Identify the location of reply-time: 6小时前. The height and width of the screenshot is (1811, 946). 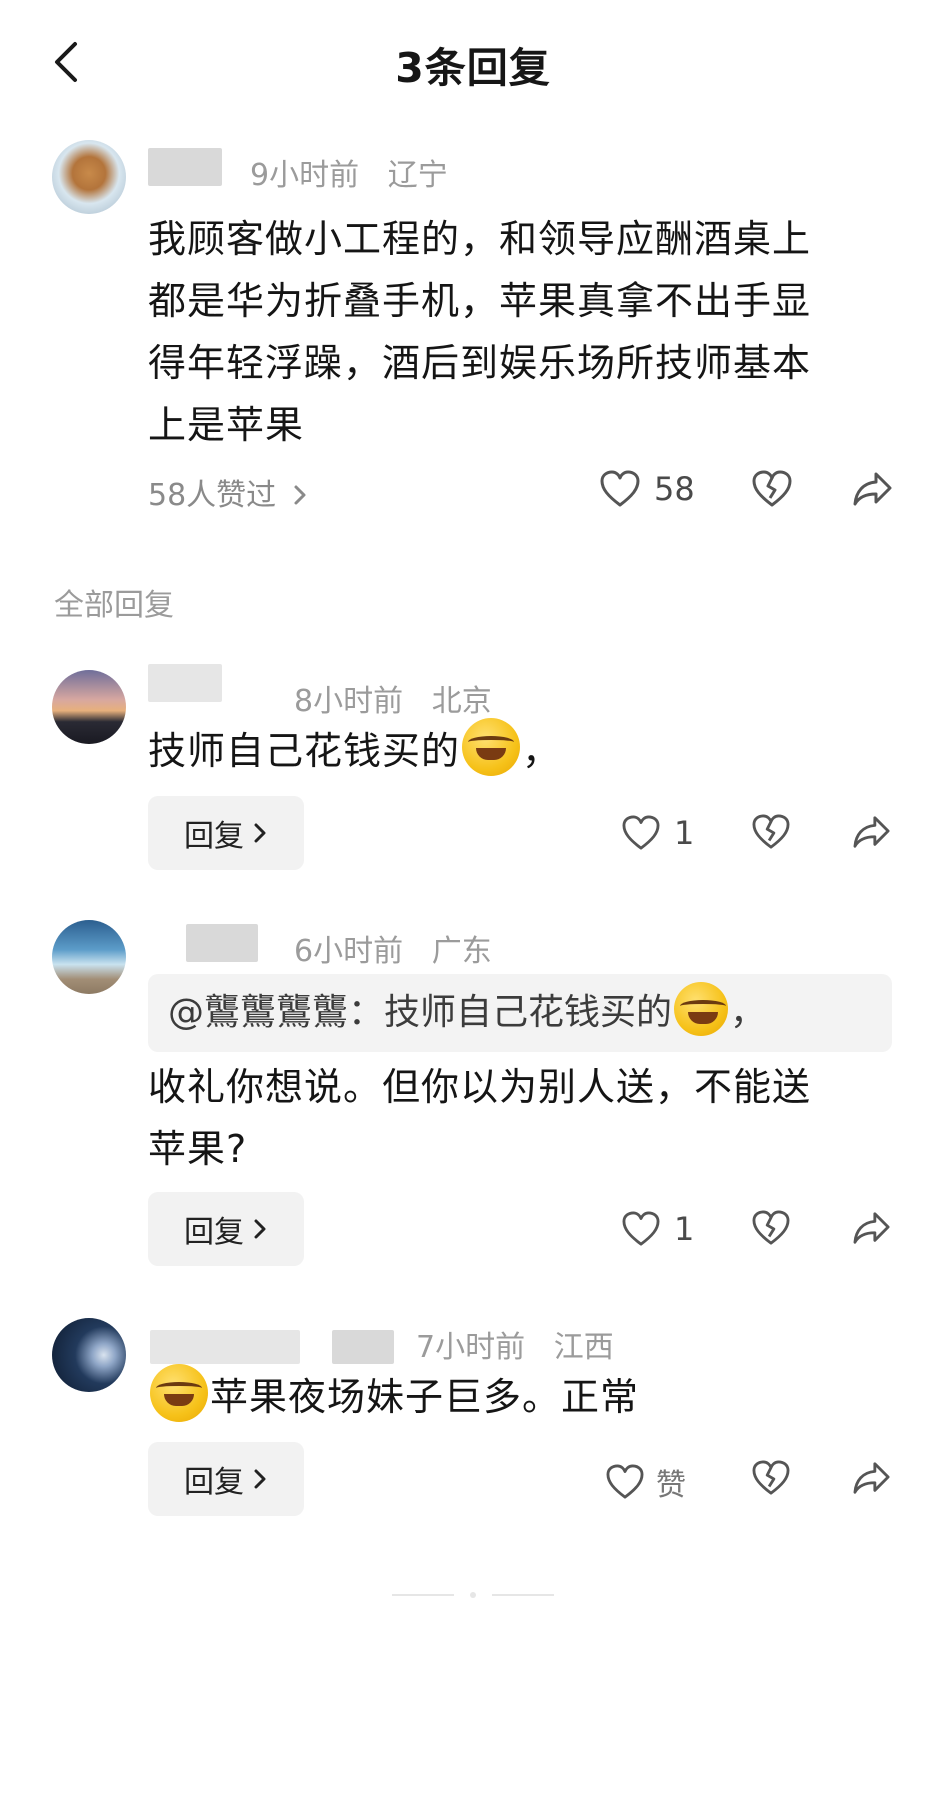
(349, 951).